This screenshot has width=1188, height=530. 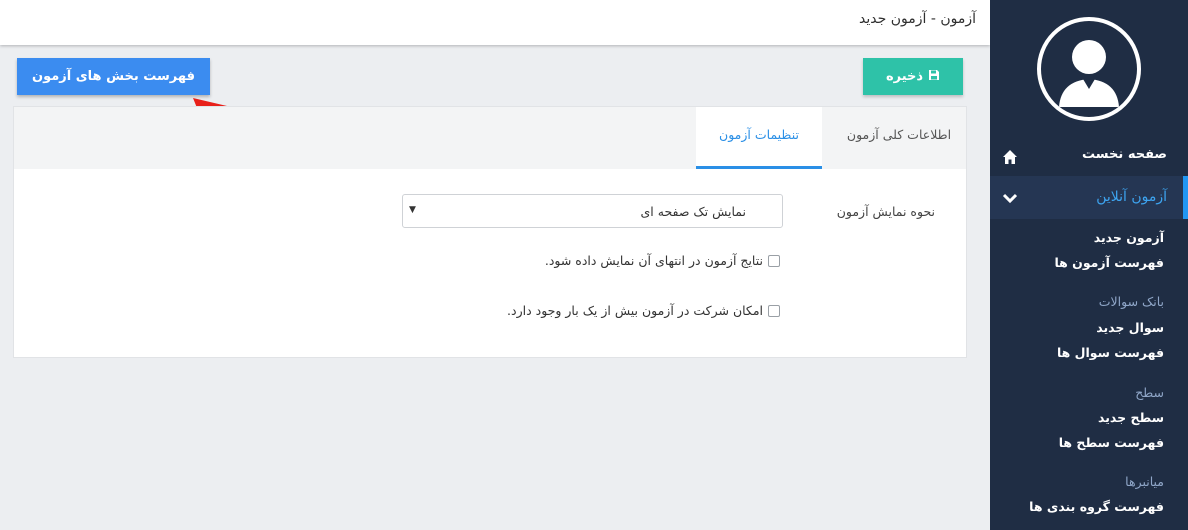 What do you see at coordinates (1089, 69) in the screenshot?
I see `user-avatar-icon` at bounding box center [1089, 69].